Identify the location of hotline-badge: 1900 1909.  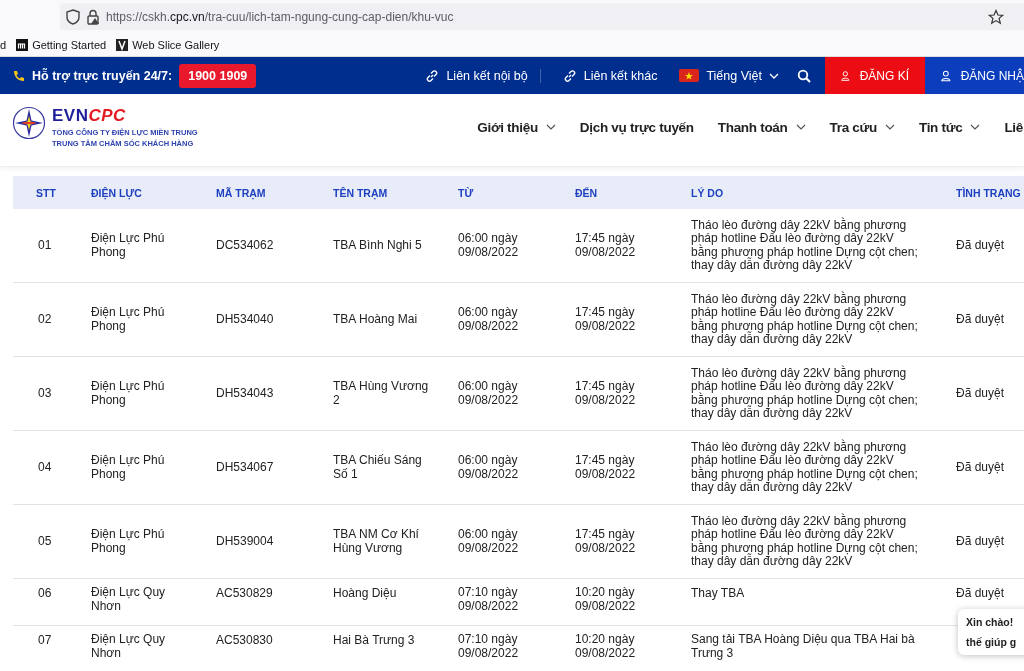
(218, 75).